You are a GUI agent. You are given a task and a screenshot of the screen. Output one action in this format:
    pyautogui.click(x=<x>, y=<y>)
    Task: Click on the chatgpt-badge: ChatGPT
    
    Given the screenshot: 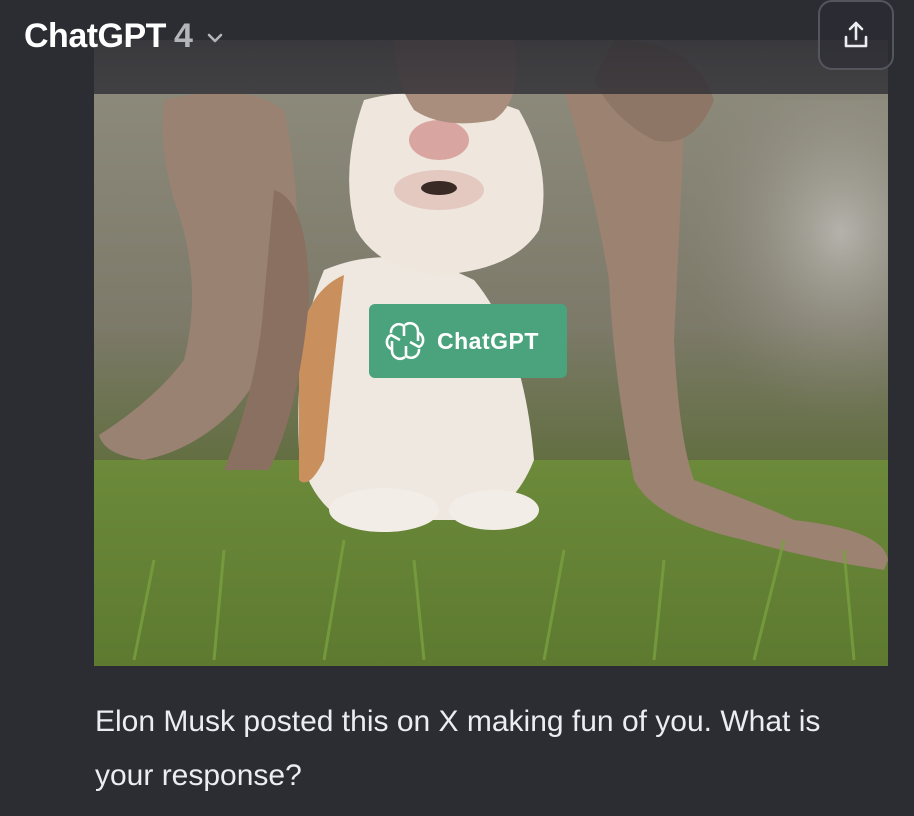 What is the action you would take?
    pyautogui.click(x=468, y=341)
    